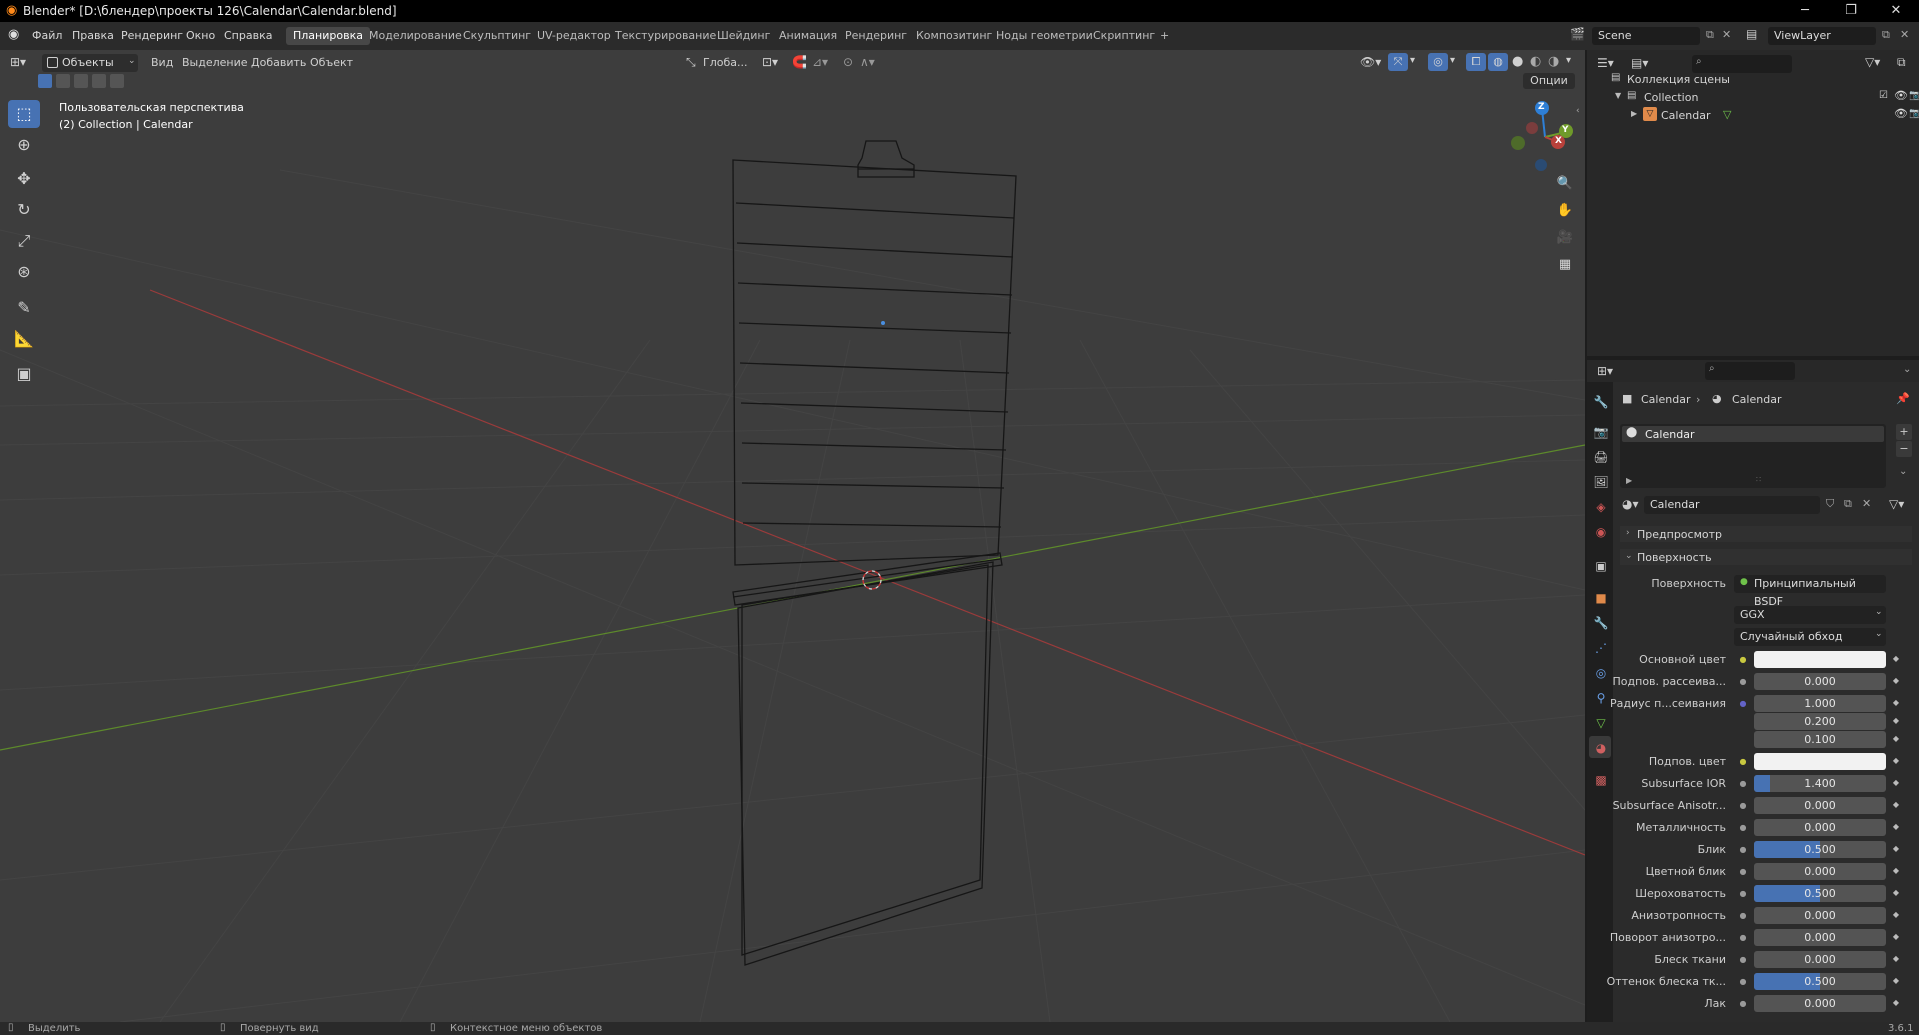 The image size is (1919, 1035). What do you see at coordinates (1370, 62) in the screenshot?
I see `visibility-icon: 👁▾` at bounding box center [1370, 62].